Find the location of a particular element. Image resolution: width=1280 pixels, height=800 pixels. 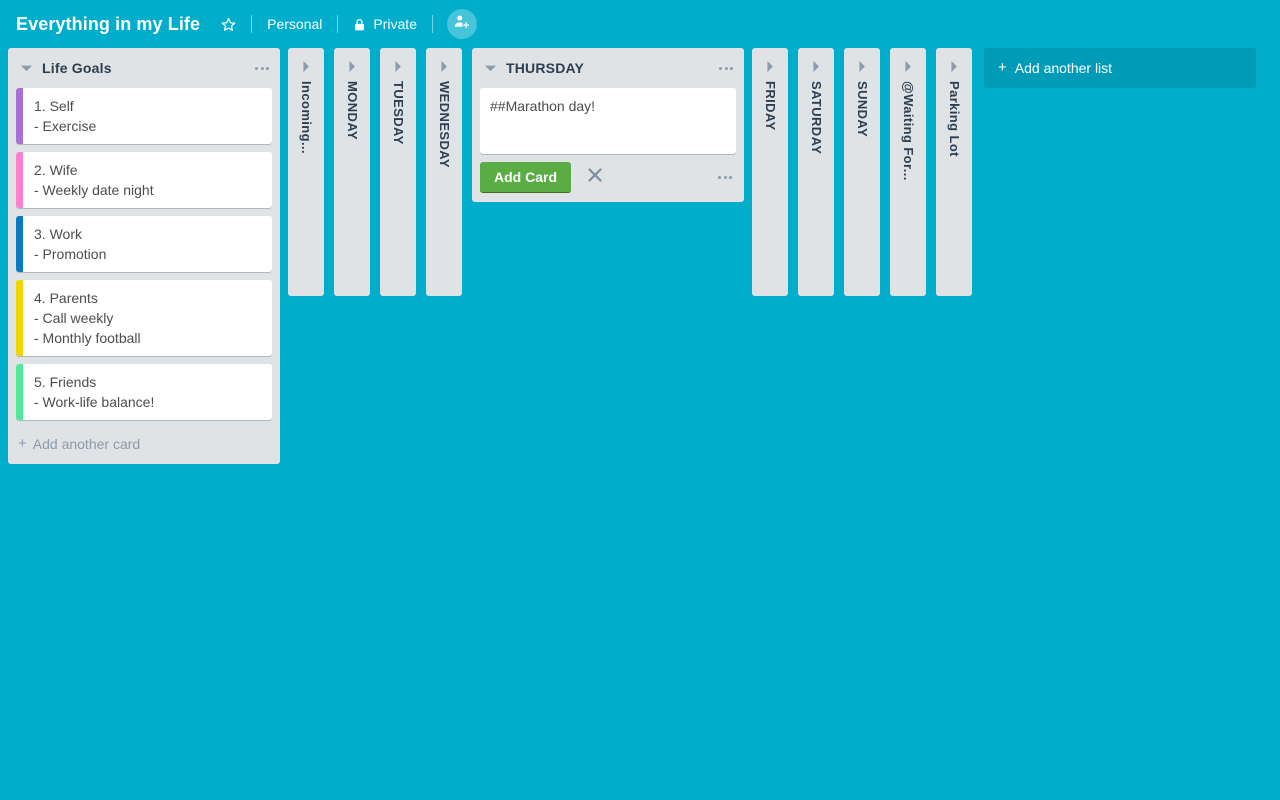

board-header: Everything in my Life Personal Private is located at coordinates (640, 24).